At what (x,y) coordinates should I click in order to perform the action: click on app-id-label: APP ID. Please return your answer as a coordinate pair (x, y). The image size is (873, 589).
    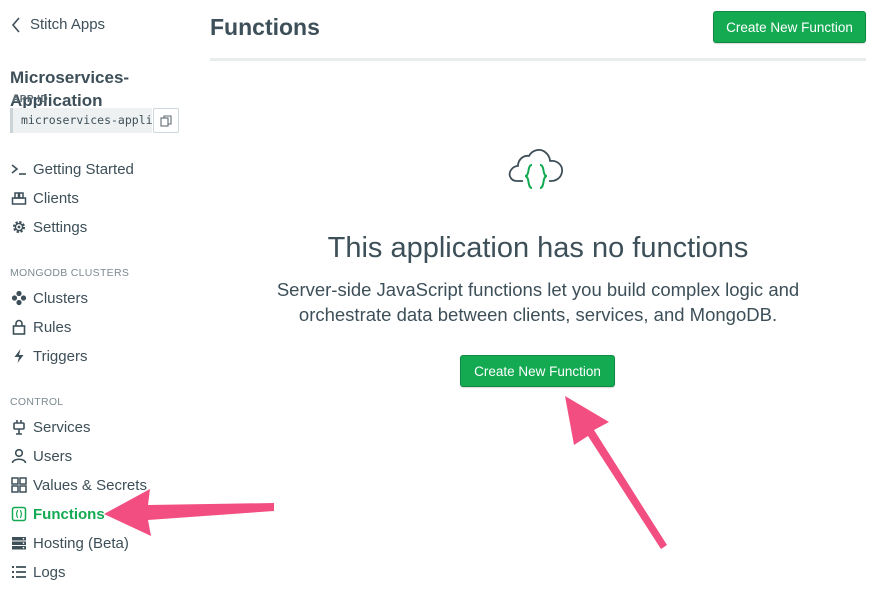
    Looking at the image, I should click on (30, 99).